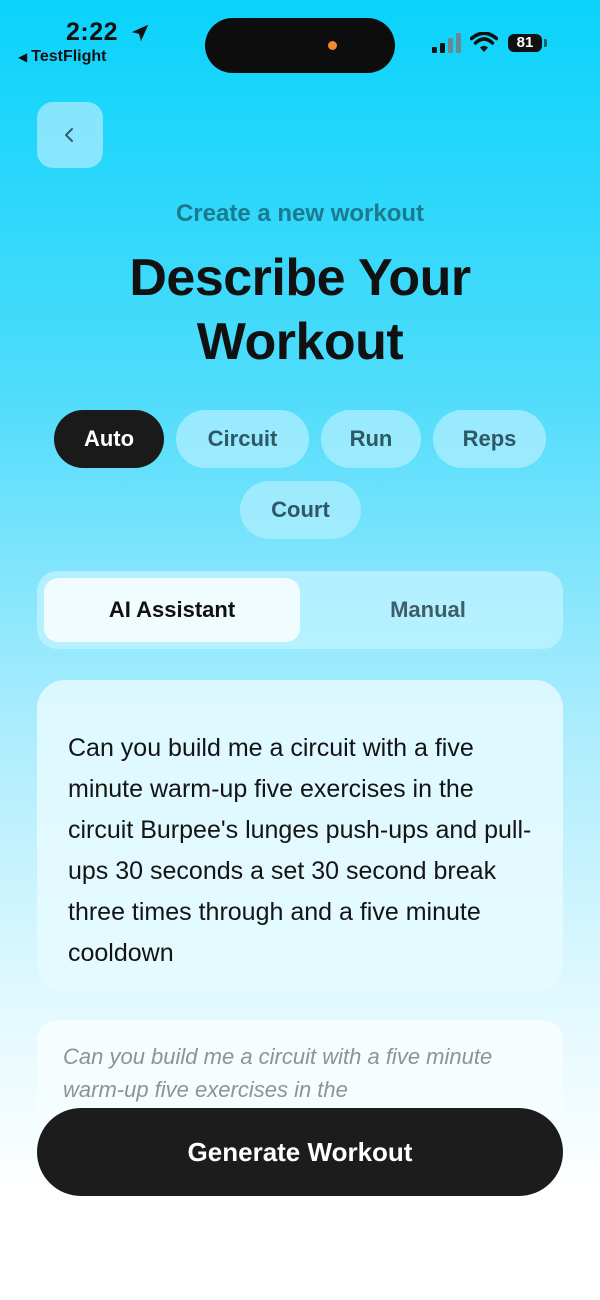  What do you see at coordinates (300, 45) in the screenshot?
I see `dynamic-island` at bounding box center [300, 45].